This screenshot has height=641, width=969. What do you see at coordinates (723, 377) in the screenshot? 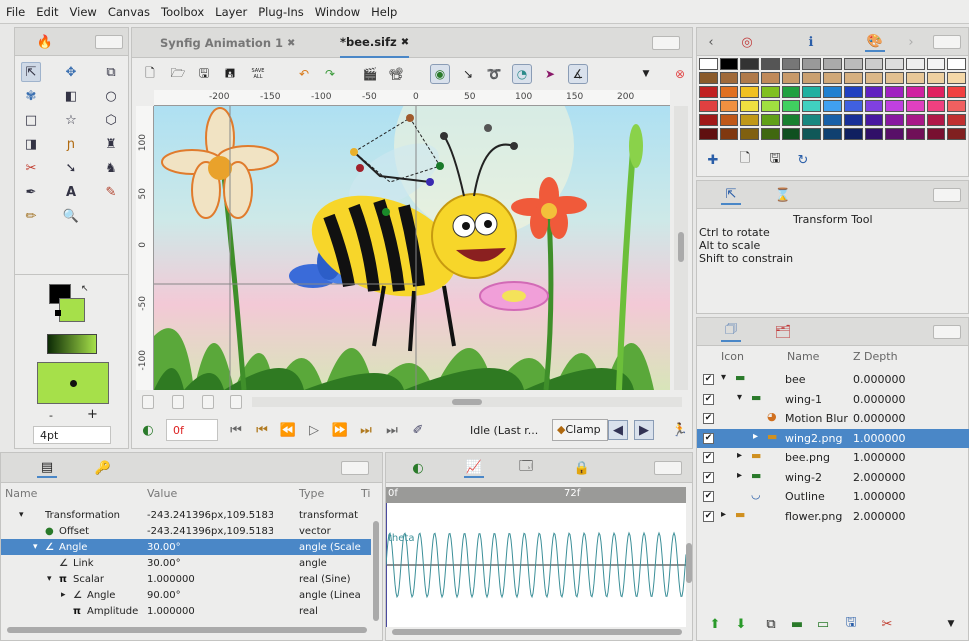
I see `layer-expander: ▾` at bounding box center [723, 377].